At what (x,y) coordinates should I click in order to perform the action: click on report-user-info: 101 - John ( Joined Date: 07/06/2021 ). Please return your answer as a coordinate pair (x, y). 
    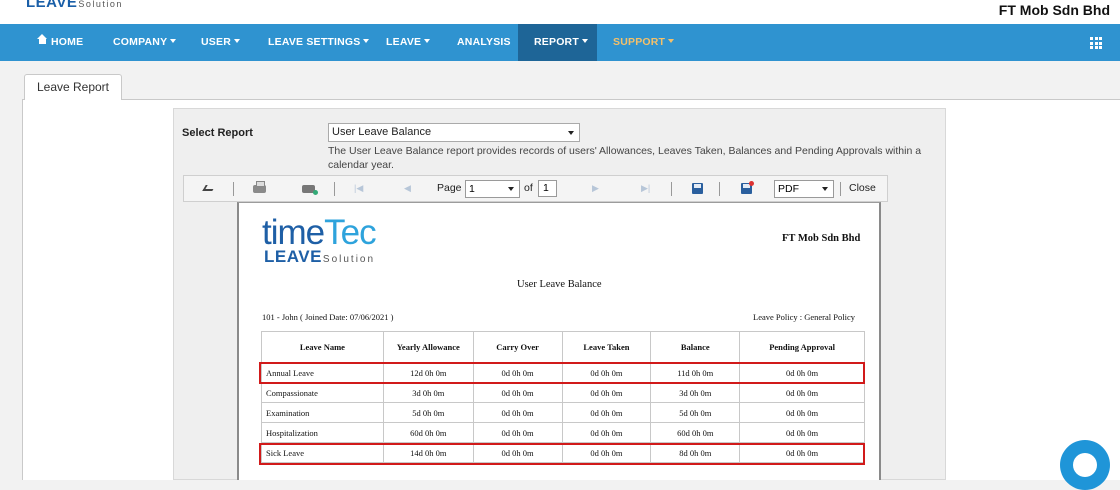
    Looking at the image, I should click on (328, 317).